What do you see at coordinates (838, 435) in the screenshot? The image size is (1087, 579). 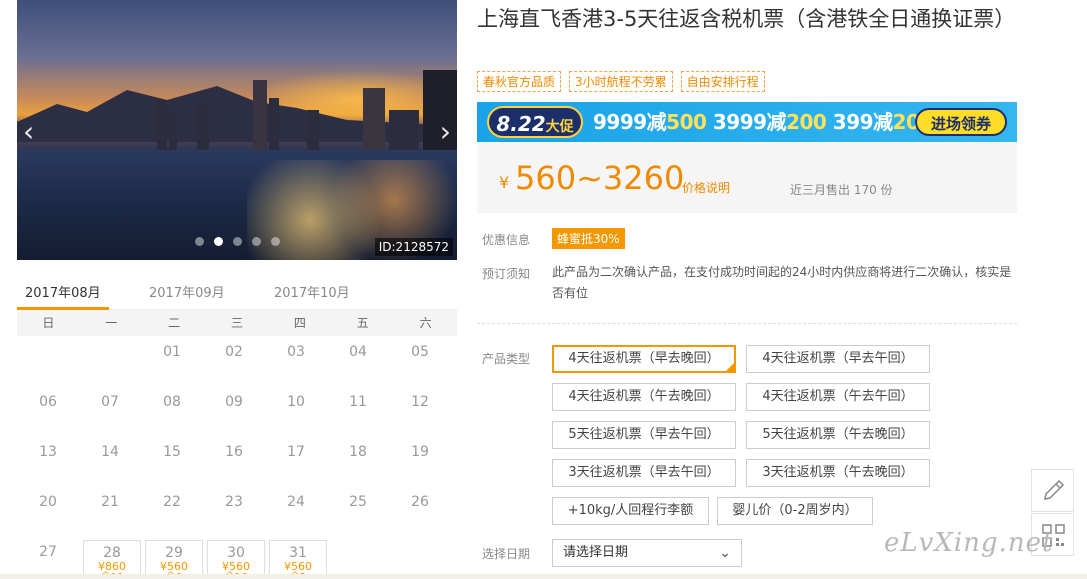 I see `product-type-option: 5天往返机票（午去晚回）` at bounding box center [838, 435].